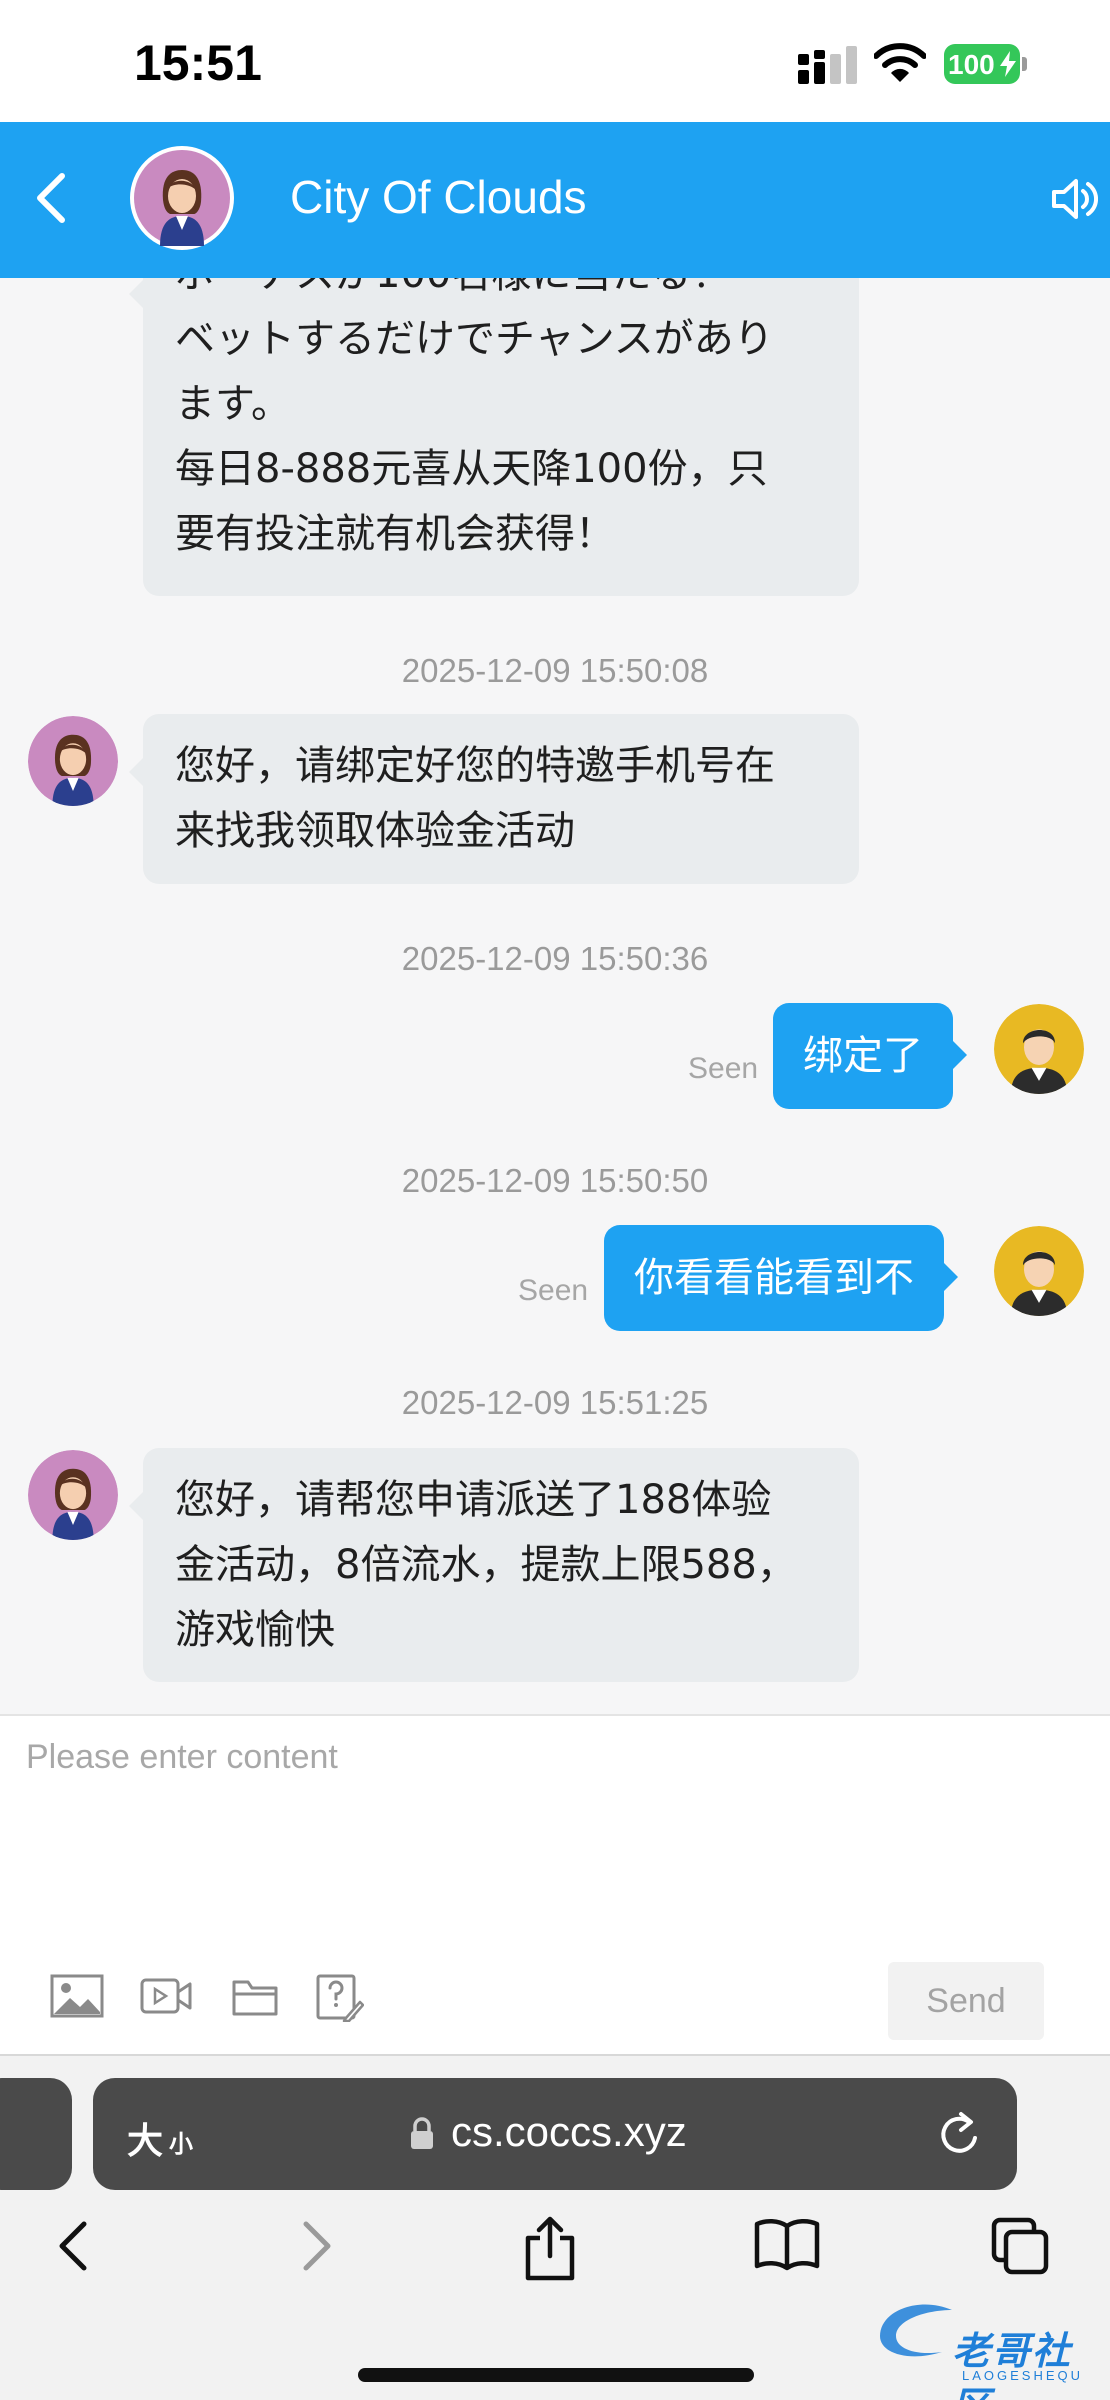 The image size is (1110, 2400). What do you see at coordinates (555, 61) in the screenshot?
I see `status-bar: 15:51 100` at bounding box center [555, 61].